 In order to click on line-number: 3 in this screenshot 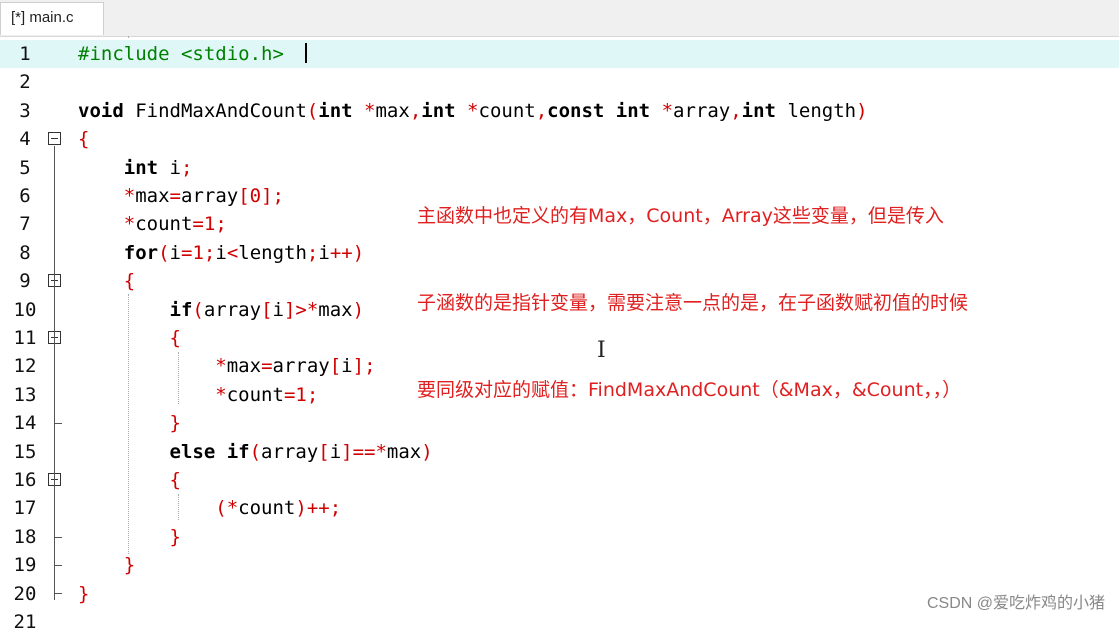, I will do `click(25, 111)`.